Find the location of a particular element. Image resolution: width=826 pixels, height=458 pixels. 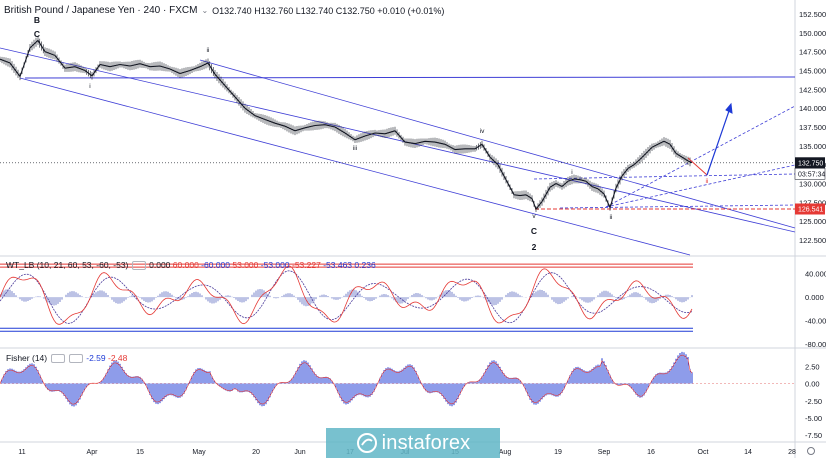

price-tick-label: 122.500 is located at coordinates (812, 240).